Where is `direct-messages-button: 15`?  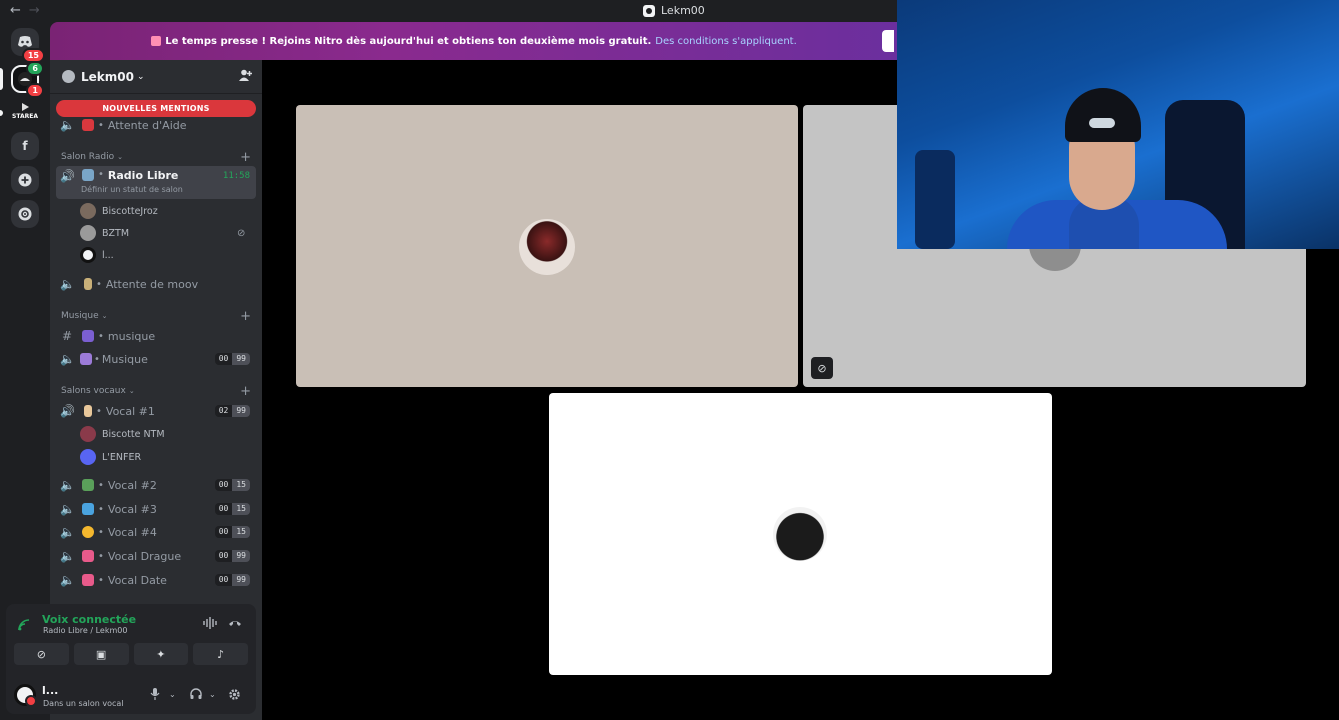
direct-messages-button: 15 is located at coordinates (28, 45).